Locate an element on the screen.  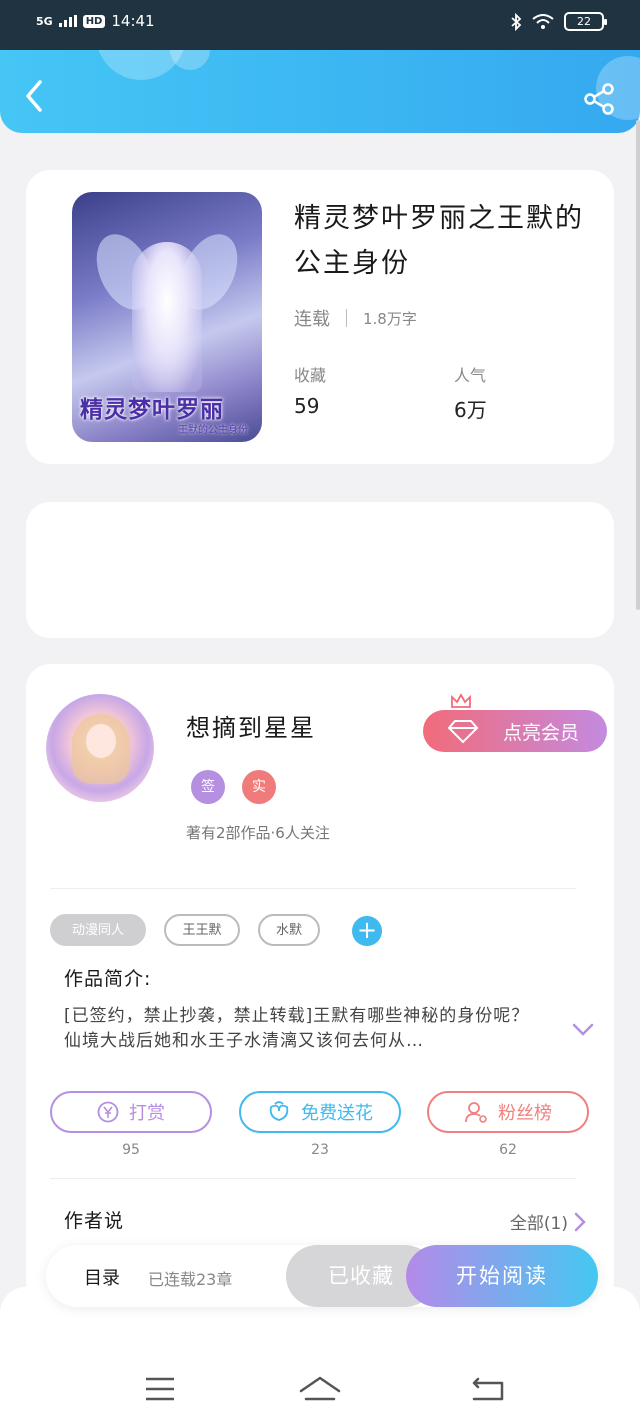
share-icon is located at coordinates (599, 99).